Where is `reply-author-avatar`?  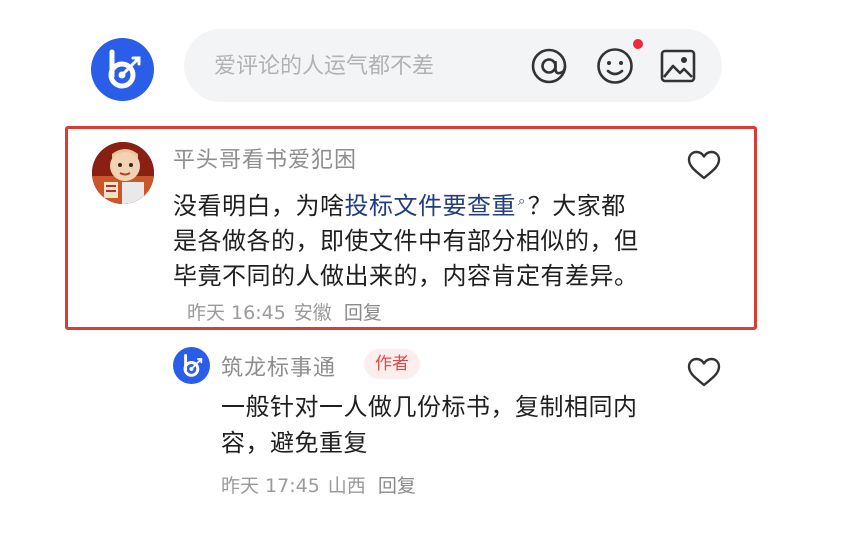 reply-author-avatar is located at coordinates (191, 365).